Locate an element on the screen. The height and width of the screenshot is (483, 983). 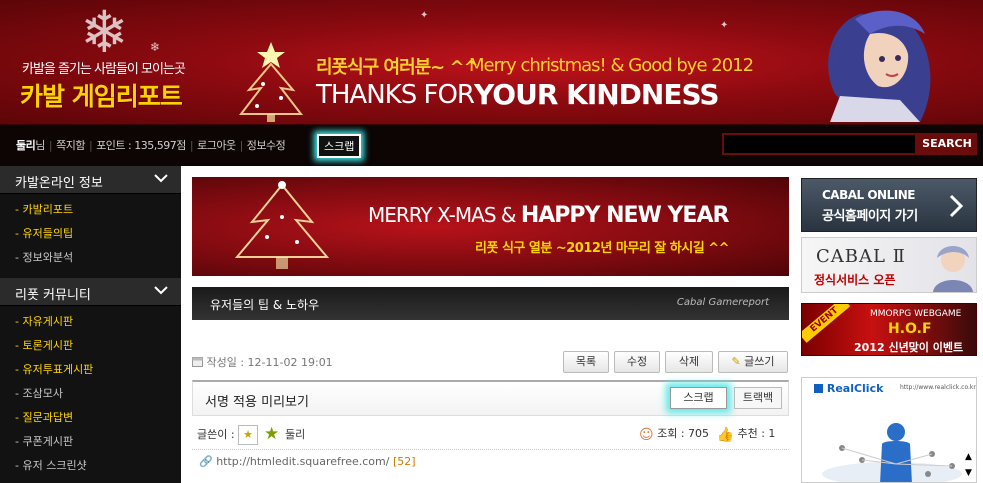
realclick-logo-icon is located at coordinates (818, 388).